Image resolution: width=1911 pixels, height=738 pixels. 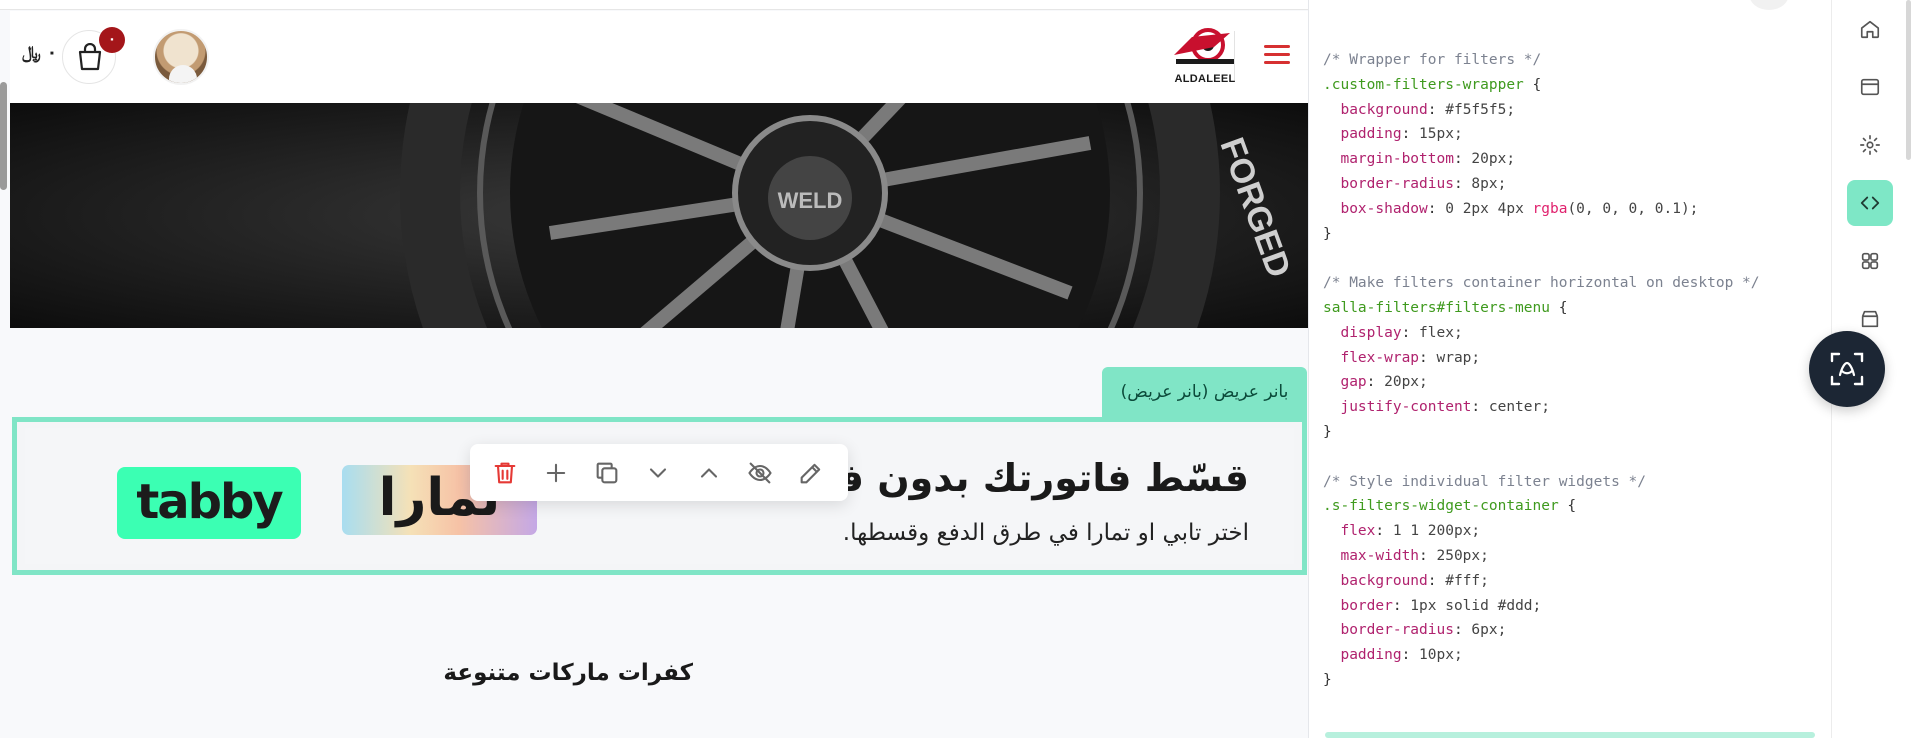 I want to click on store-logo: ALDALEEL, so click(x=1205, y=58).